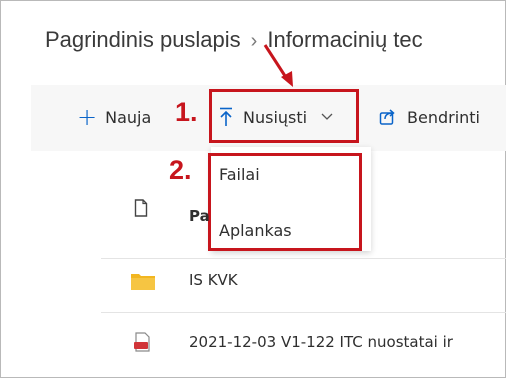 This screenshot has width=506, height=378. What do you see at coordinates (143, 281) in the screenshot?
I see `folder-icon` at bounding box center [143, 281].